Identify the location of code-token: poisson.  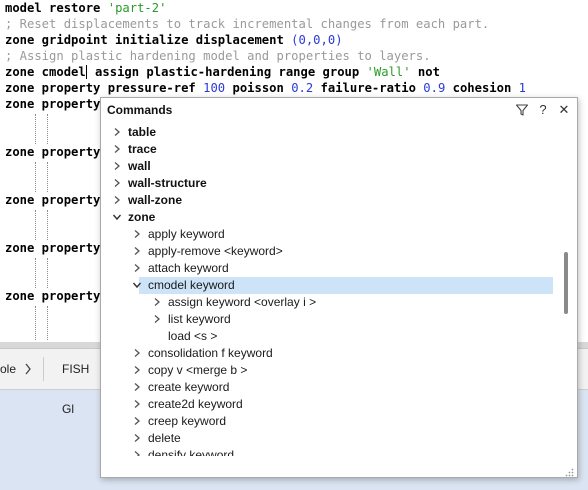
(258, 88).